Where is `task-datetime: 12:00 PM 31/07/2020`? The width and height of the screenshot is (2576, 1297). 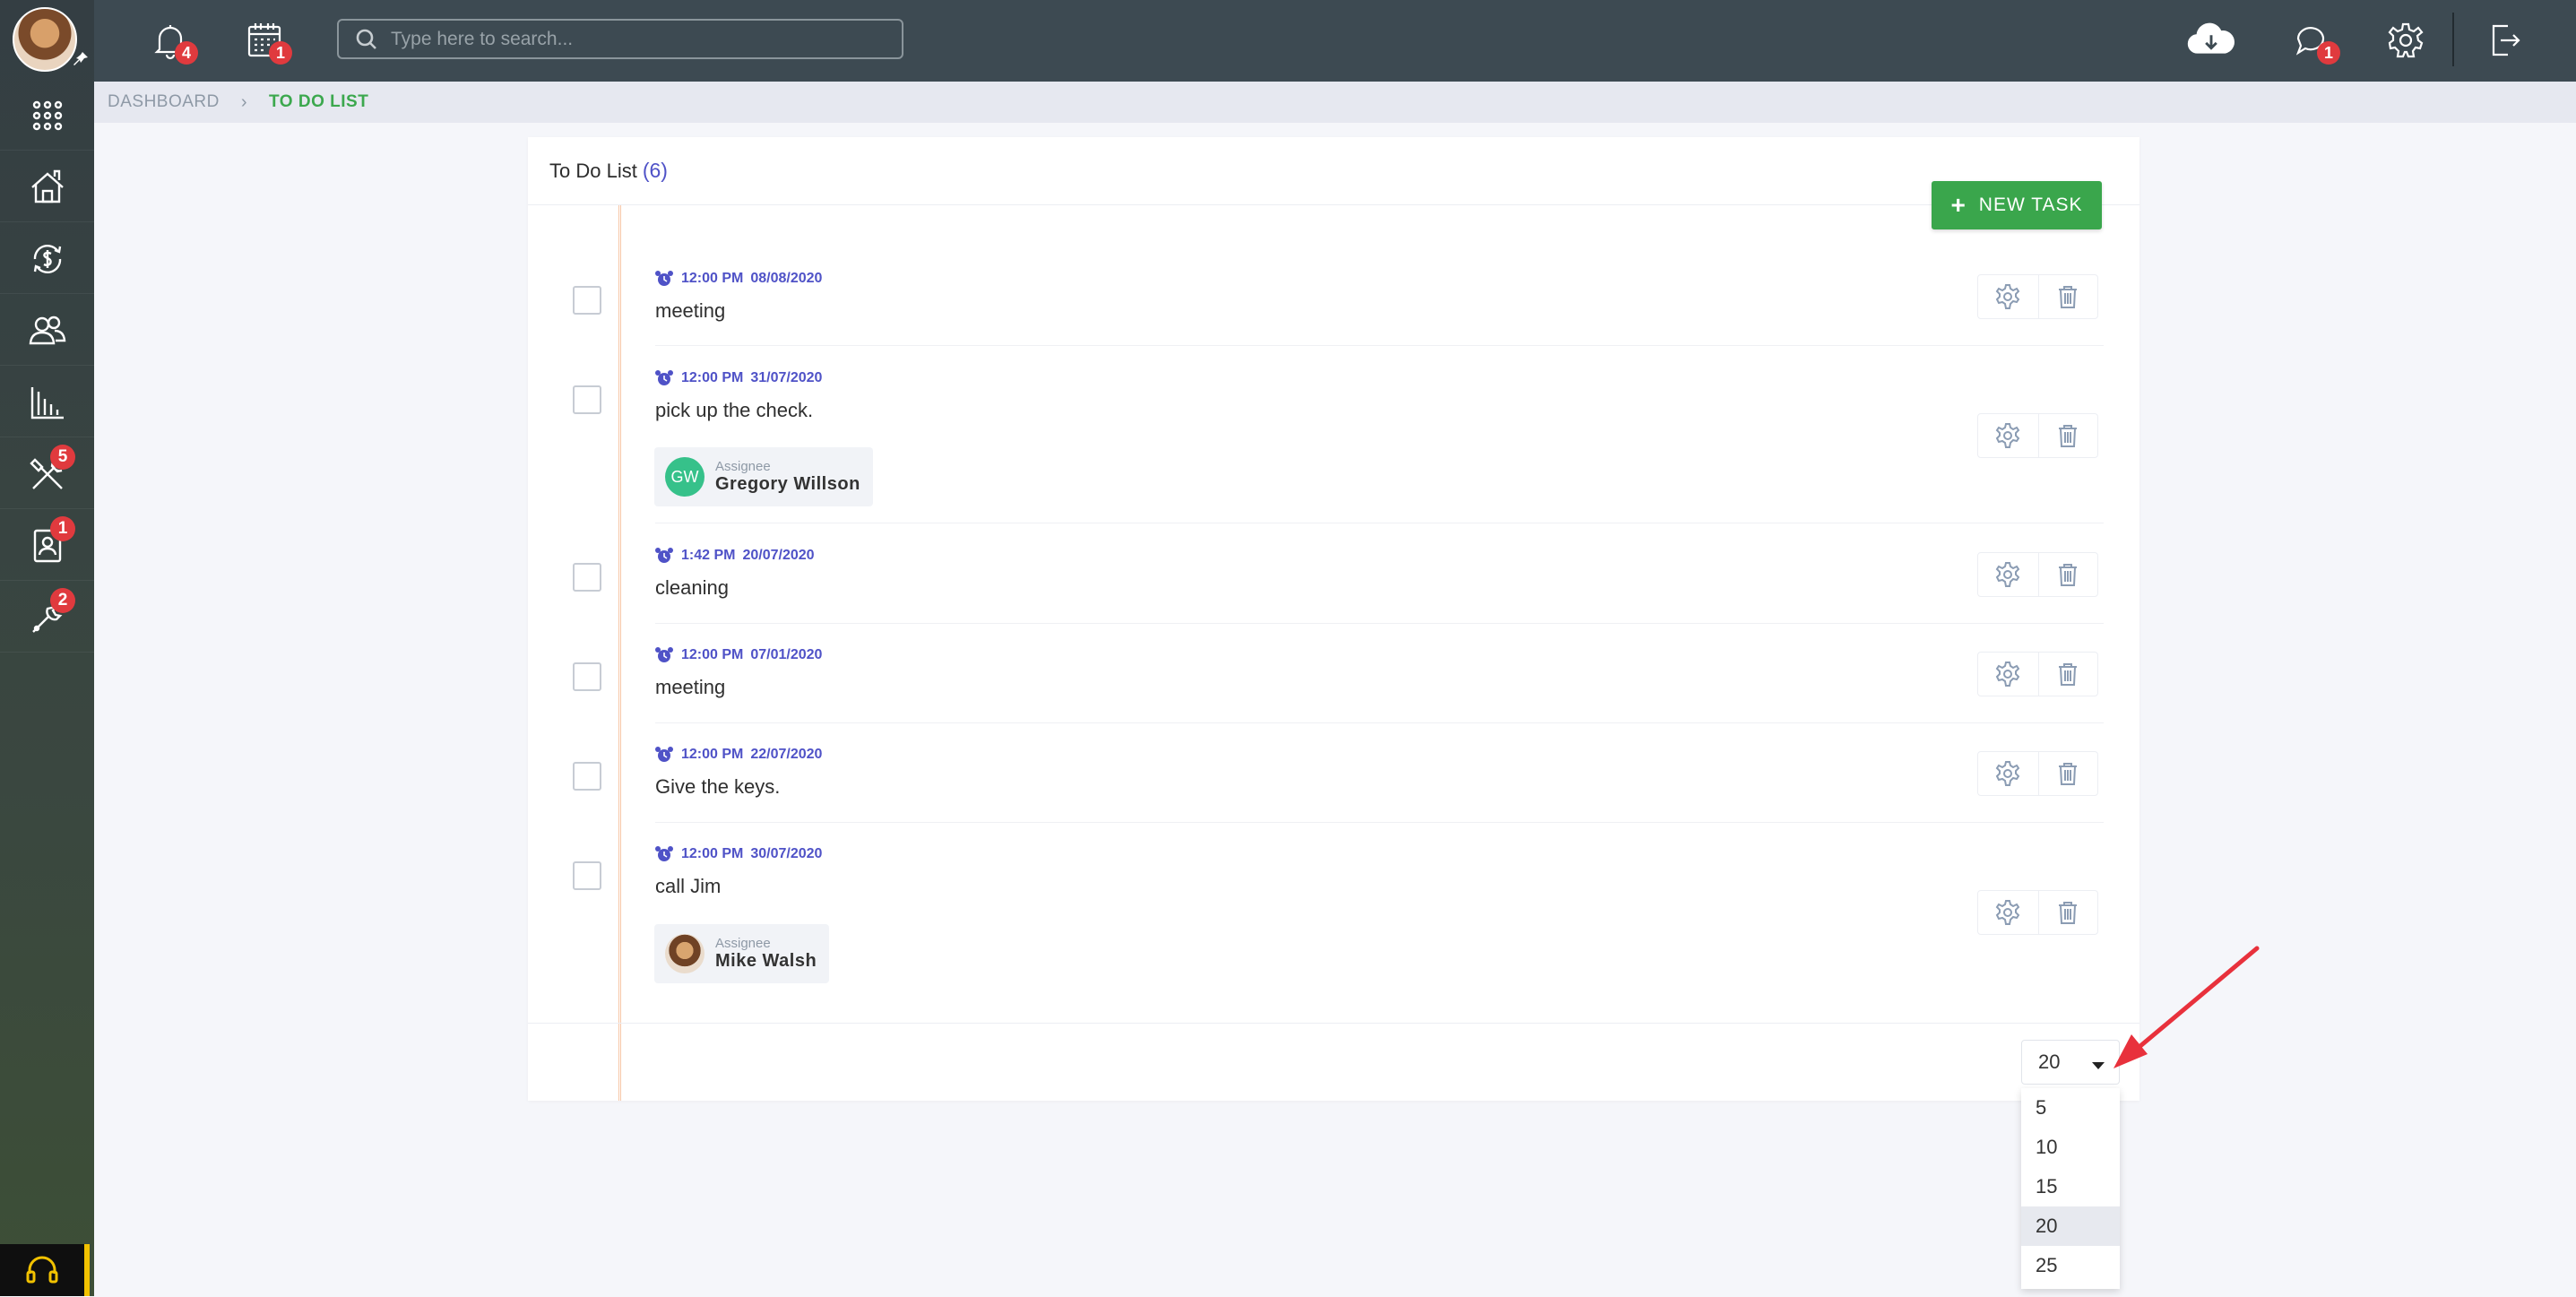
task-datetime: 12:00 PM 31/07/2020 is located at coordinates (738, 378).